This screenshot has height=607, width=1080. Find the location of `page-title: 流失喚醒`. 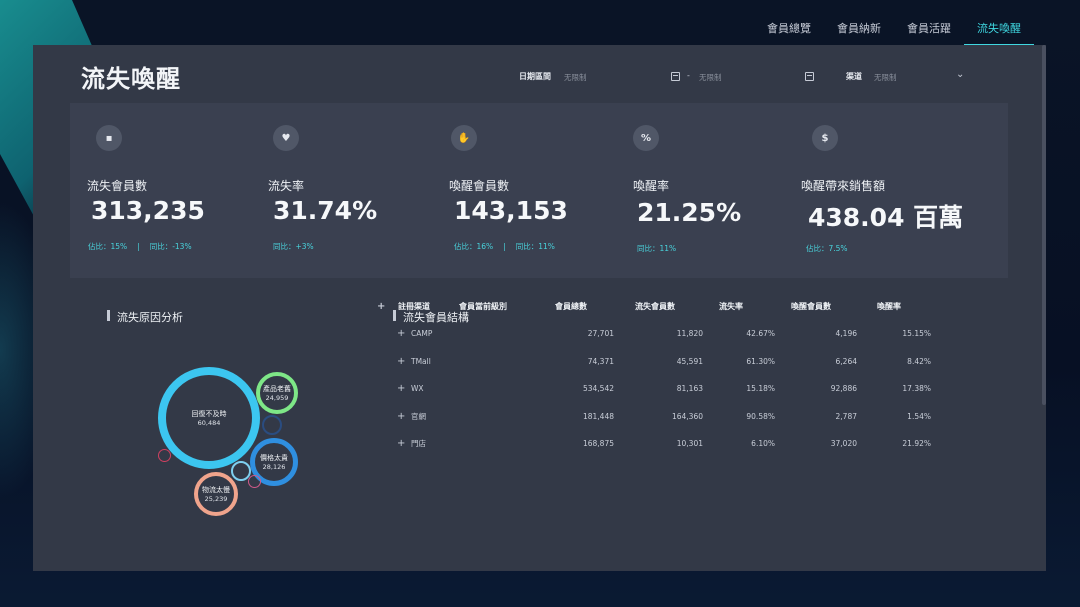

page-title: 流失喚醒 is located at coordinates (131, 79).